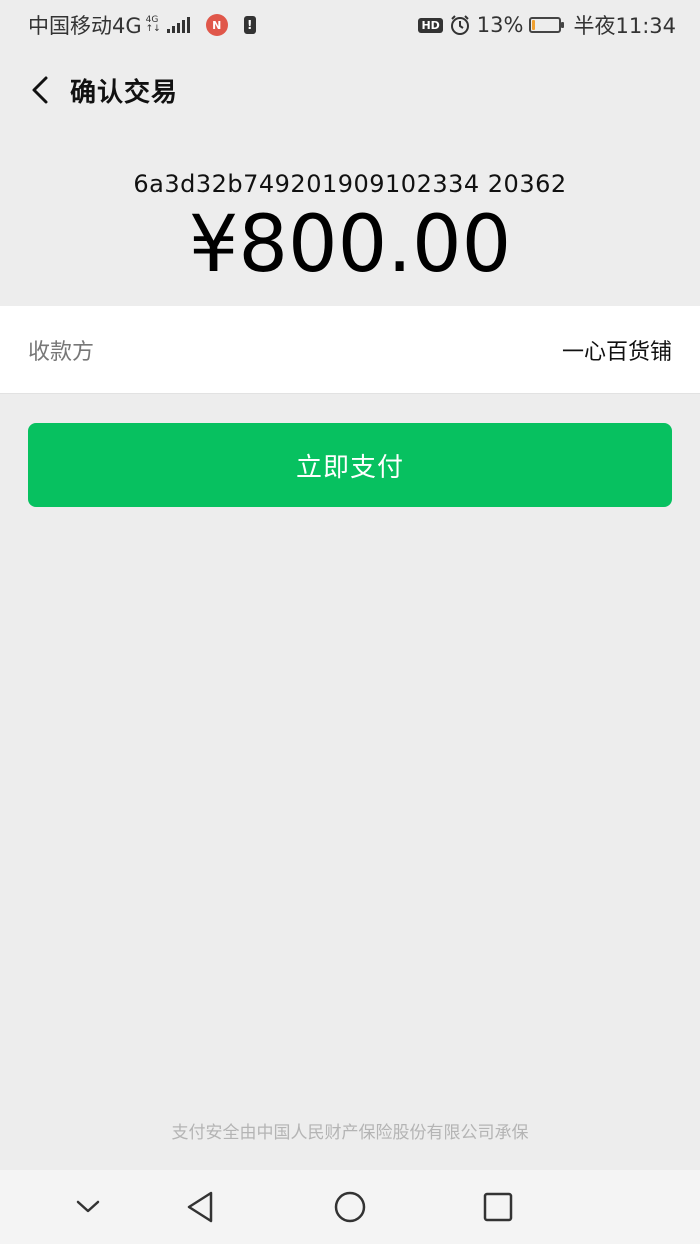  I want to click on app-notification-icon: N, so click(216, 25).